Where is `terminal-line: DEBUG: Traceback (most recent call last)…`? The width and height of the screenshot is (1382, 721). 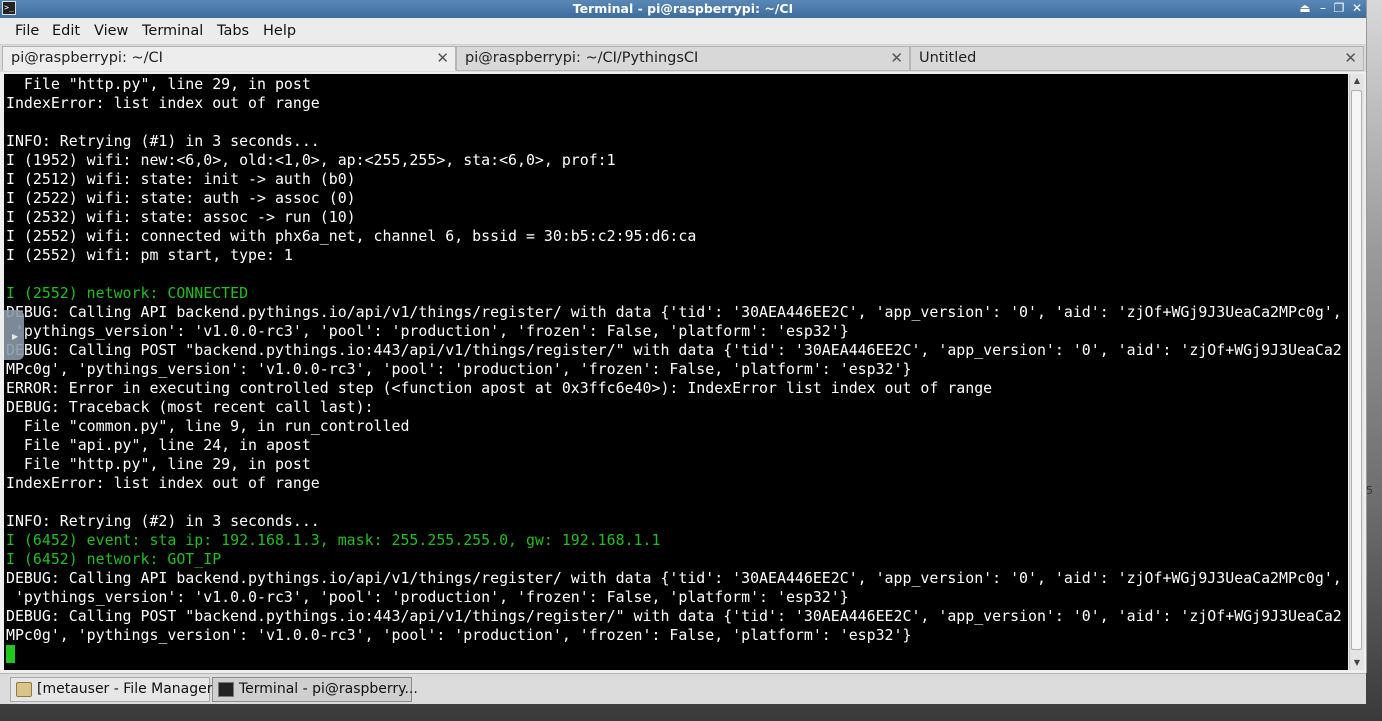 terminal-line: DEBUG: Traceback (most recent call last)… is located at coordinates (190, 407).